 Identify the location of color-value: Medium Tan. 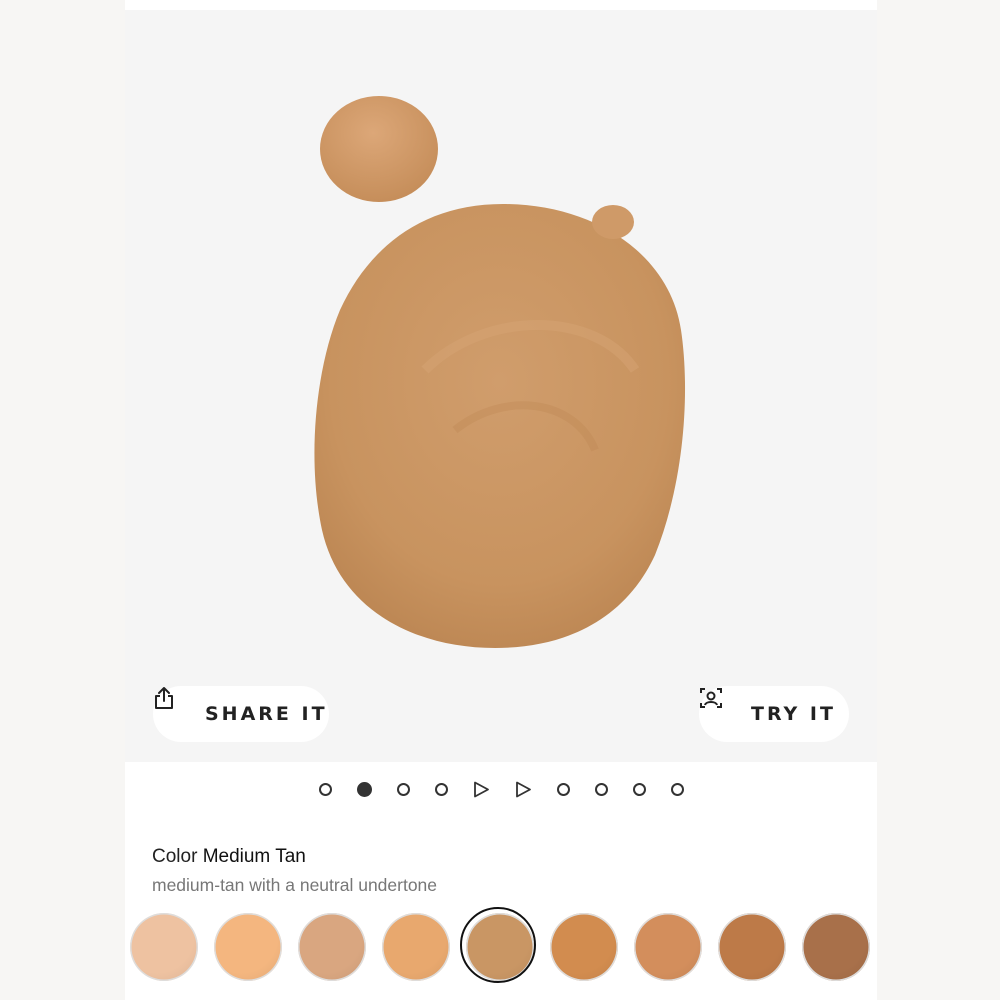
(254, 856).